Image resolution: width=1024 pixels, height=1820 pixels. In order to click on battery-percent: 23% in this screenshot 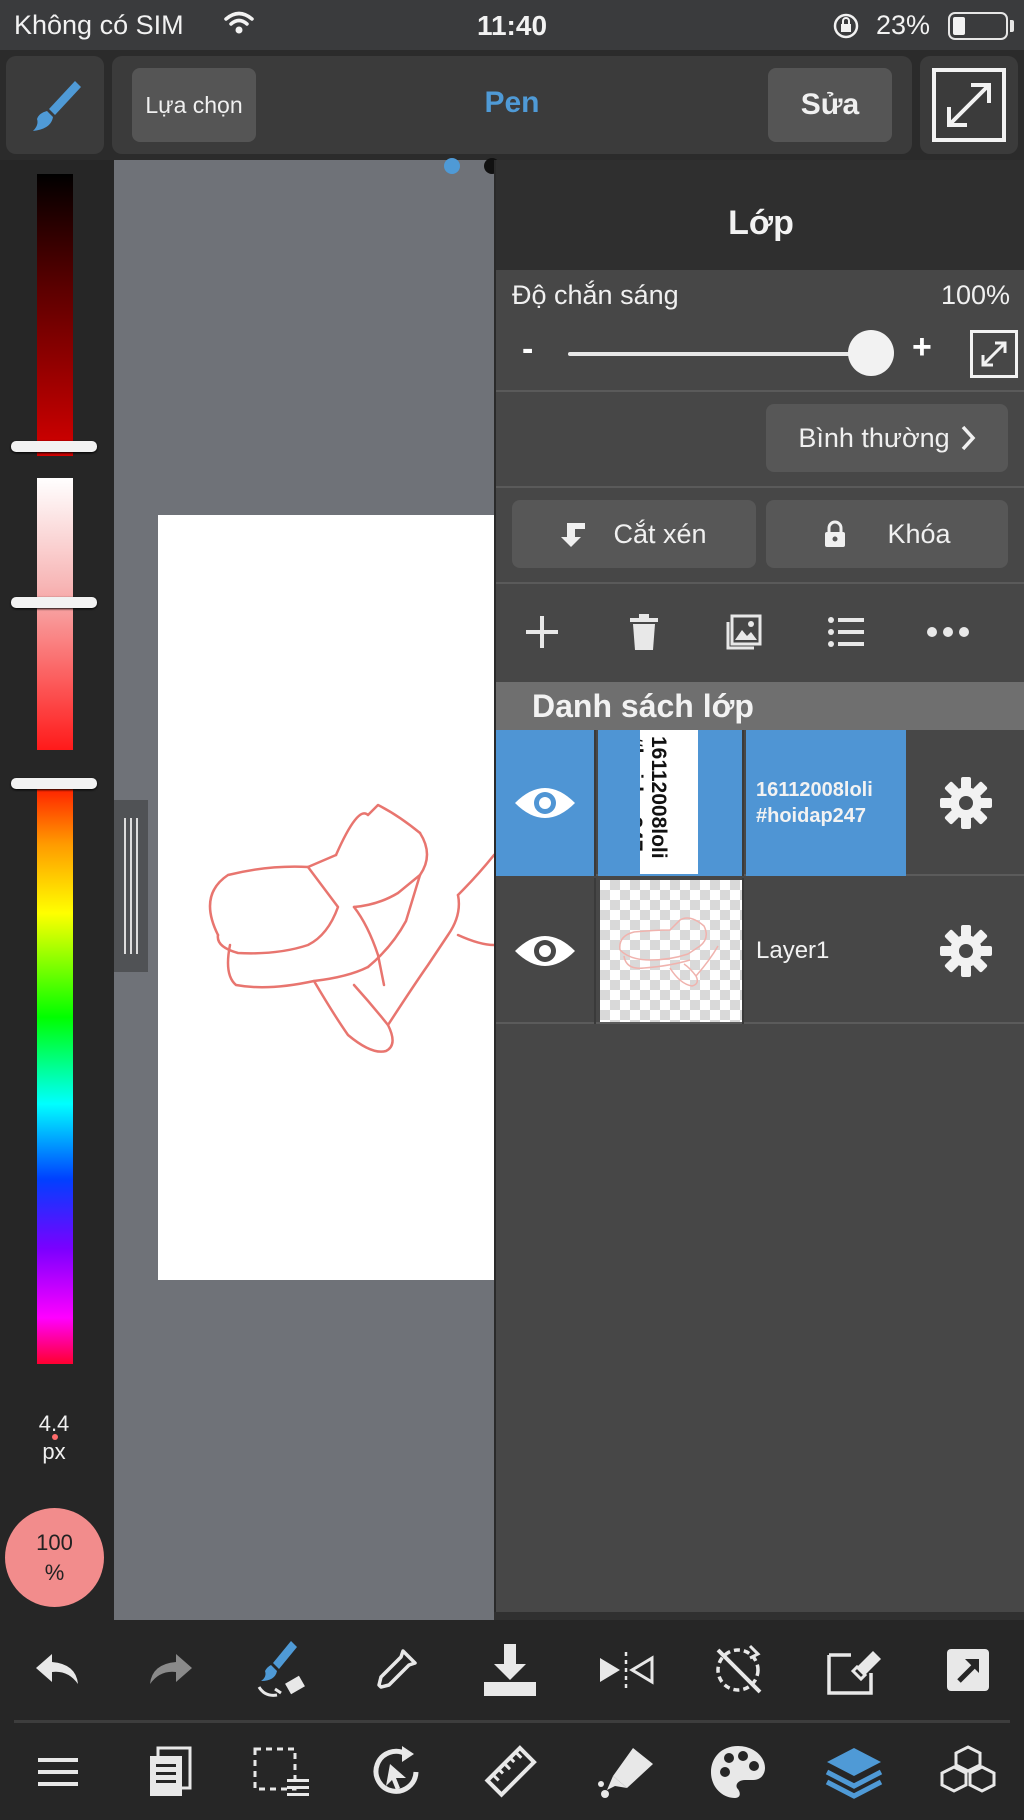, I will do `click(903, 25)`.